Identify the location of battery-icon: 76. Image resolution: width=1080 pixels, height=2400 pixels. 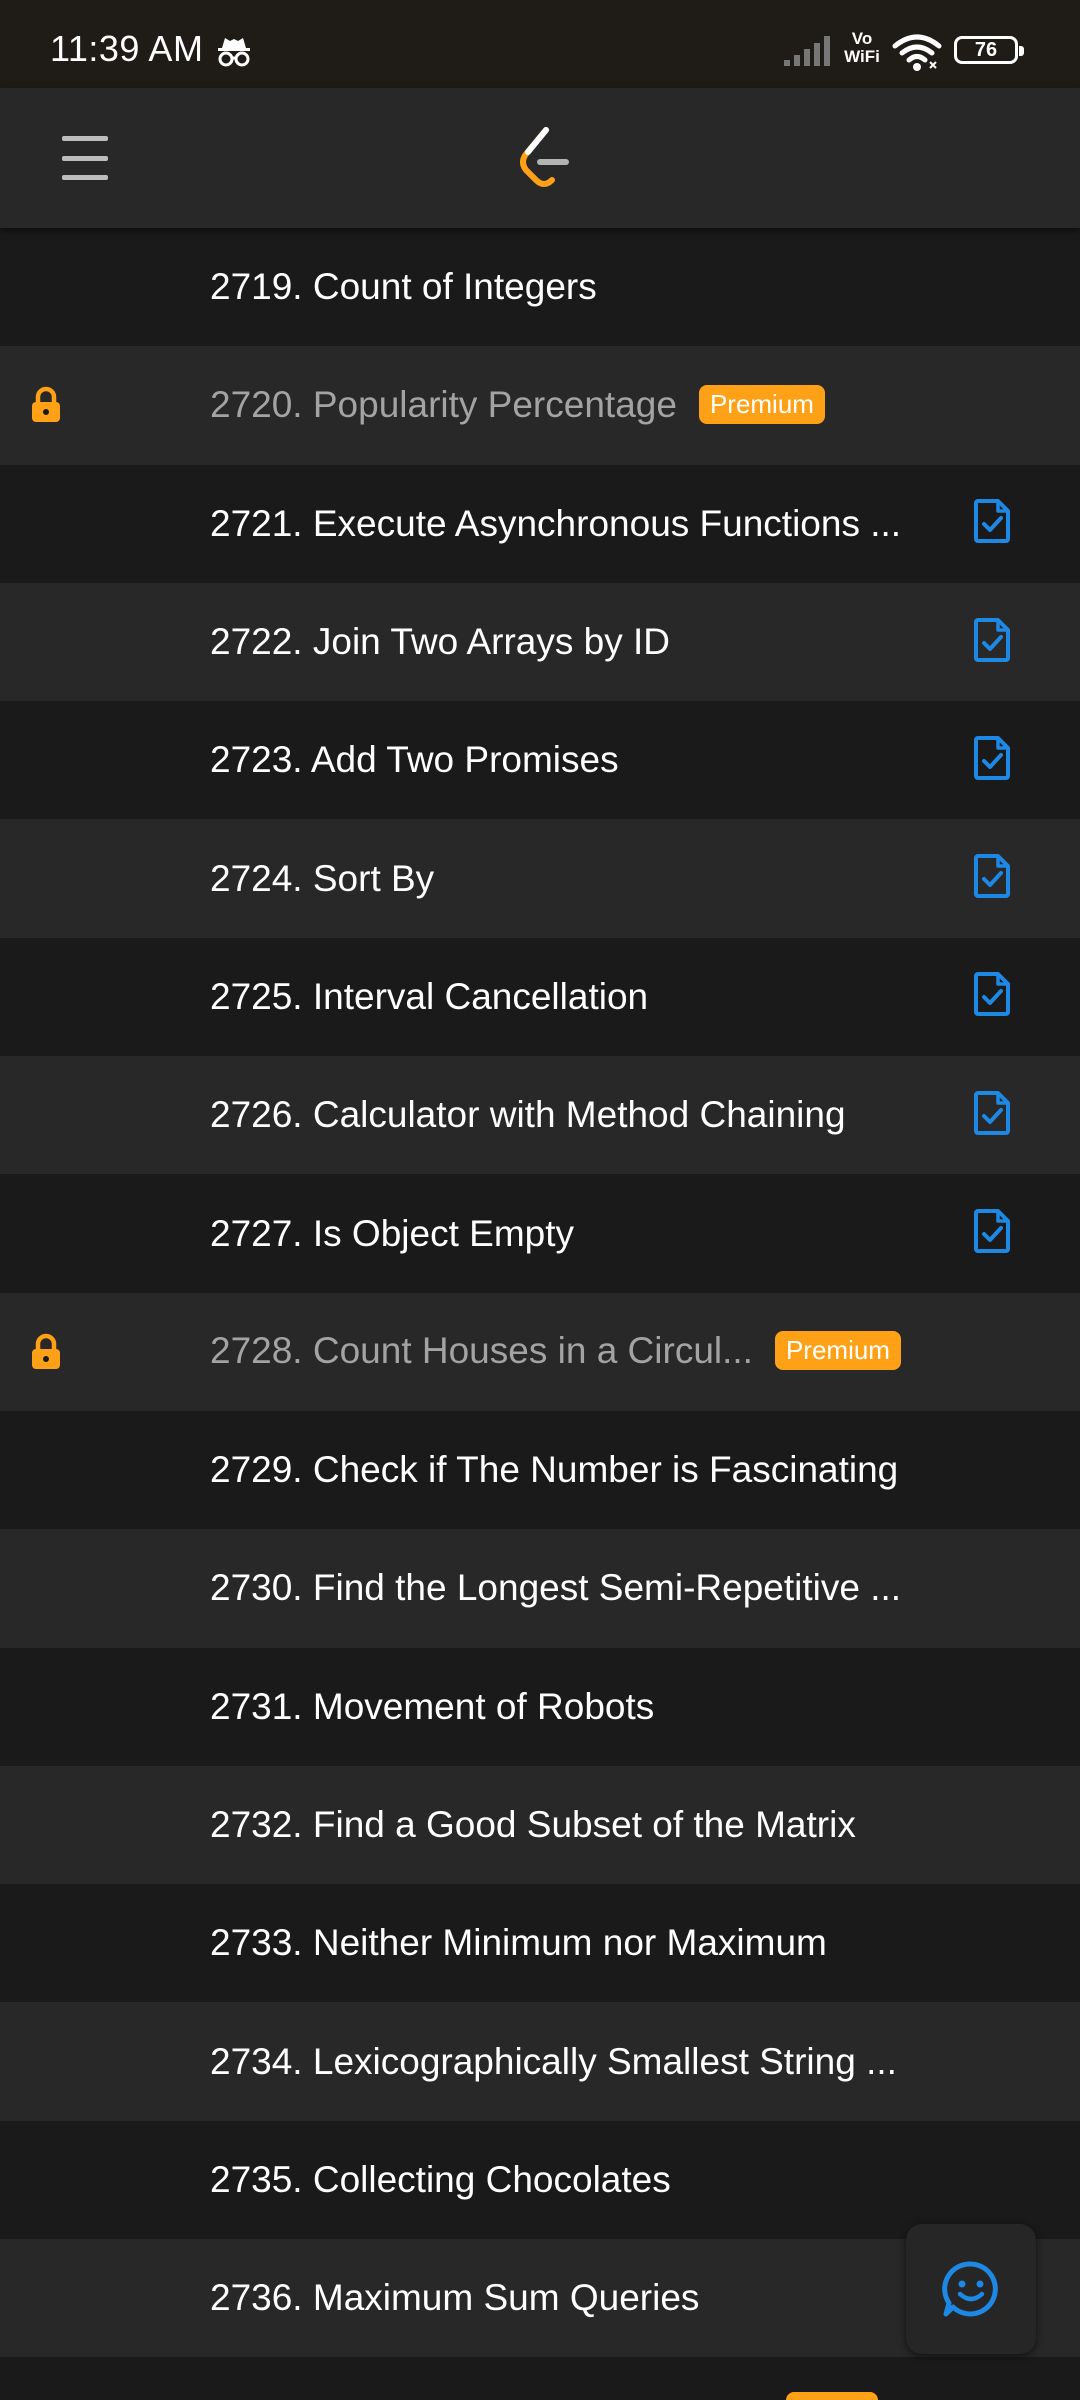
(989, 50).